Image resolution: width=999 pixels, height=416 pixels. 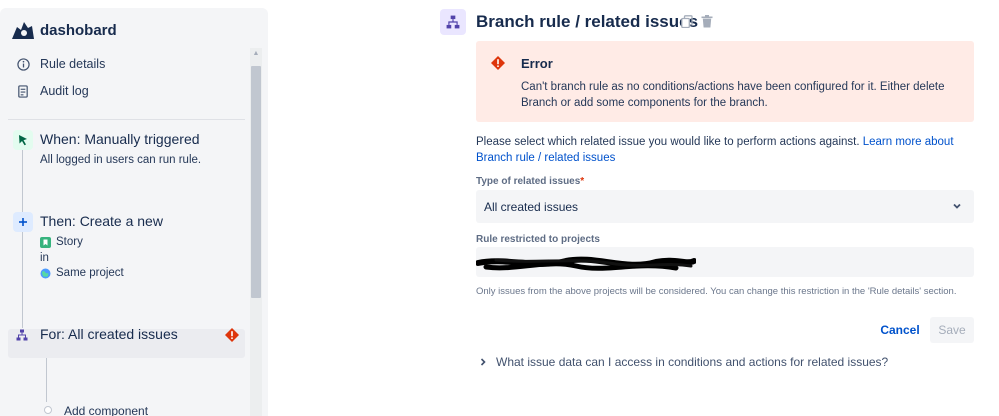 What do you see at coordinates (48, 410) in the screenshot?
I see `add-component-dot` at bounding box center [48, 410].